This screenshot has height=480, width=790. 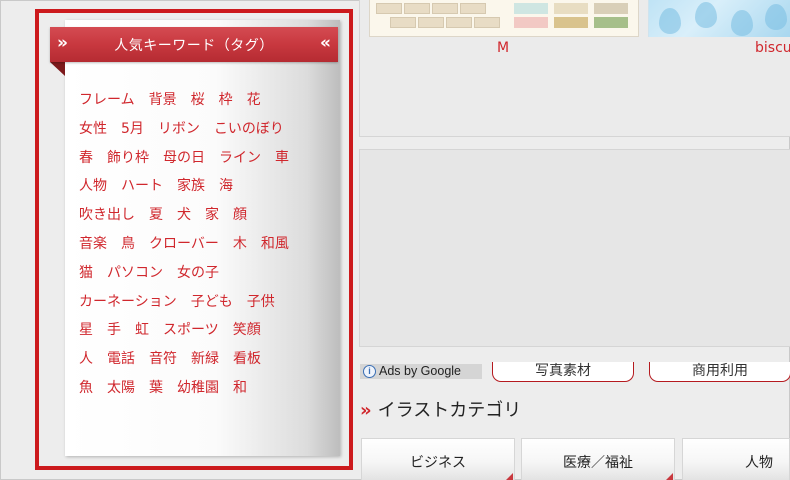 I want to click on ads-by-google-badge: i Ads by Google, so click(x=421, y=371).